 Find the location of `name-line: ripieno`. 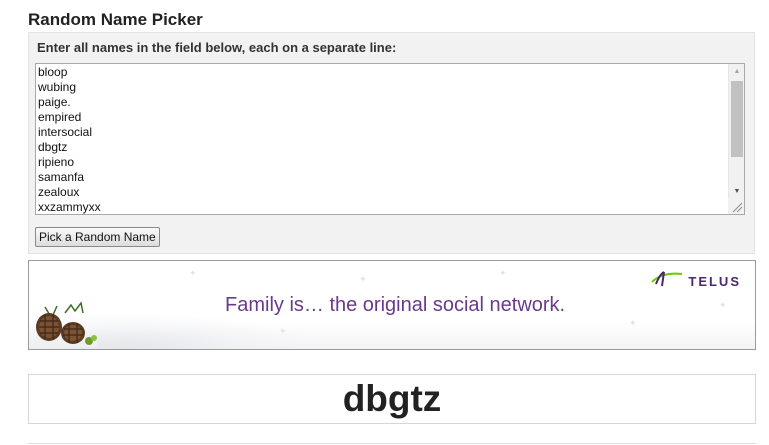

name-line: ripieno is located at coordinates (56, 162).